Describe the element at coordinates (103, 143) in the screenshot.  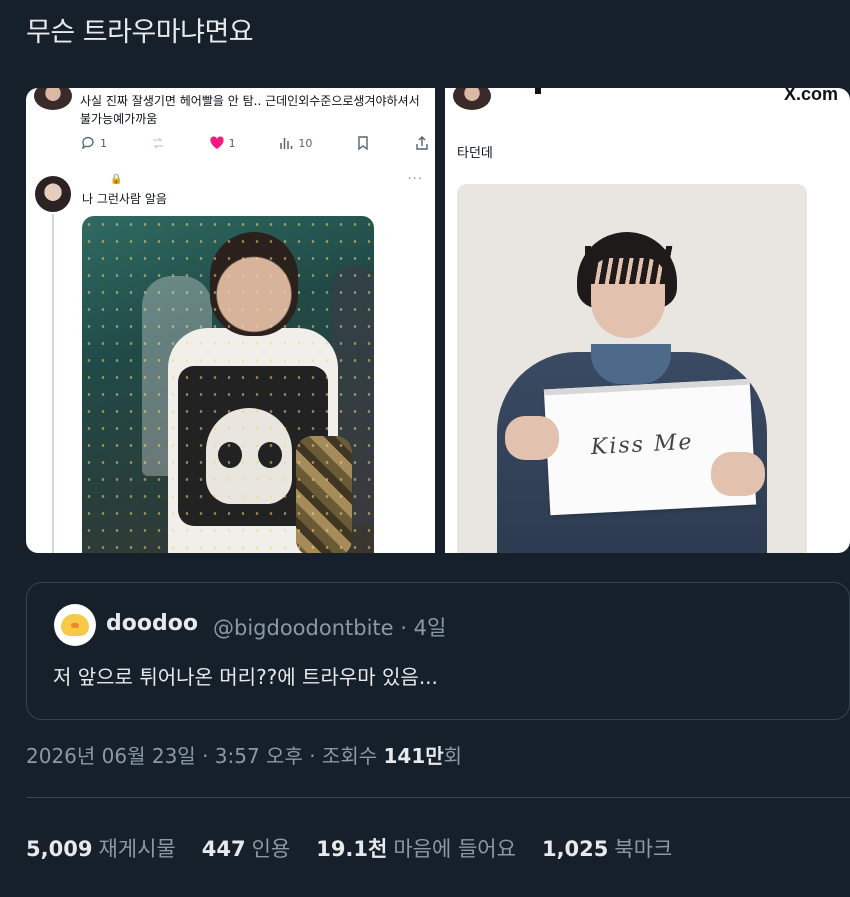
I see `reply-count: 1` at that location.